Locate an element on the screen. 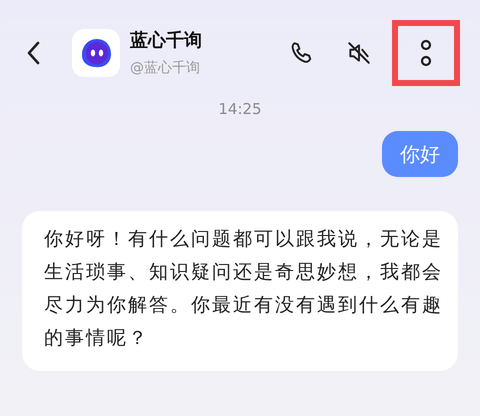 The width and height of the screenshot is (480, 416). contact-handle: @蓝心千询 is located at coordinates (165, 68).